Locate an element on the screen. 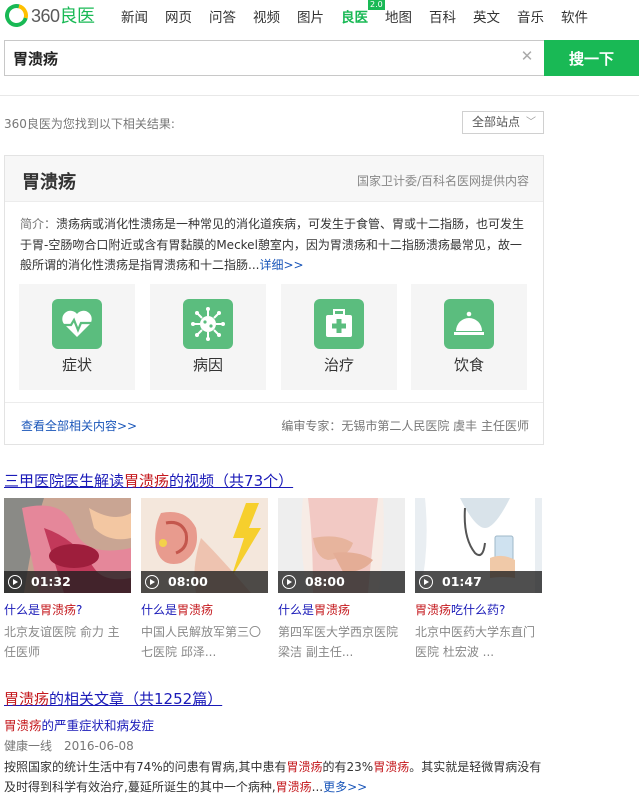 The height and width of the screenshot is (795, 639). tile-causes: 病因 is located at coordinates (208, 337).